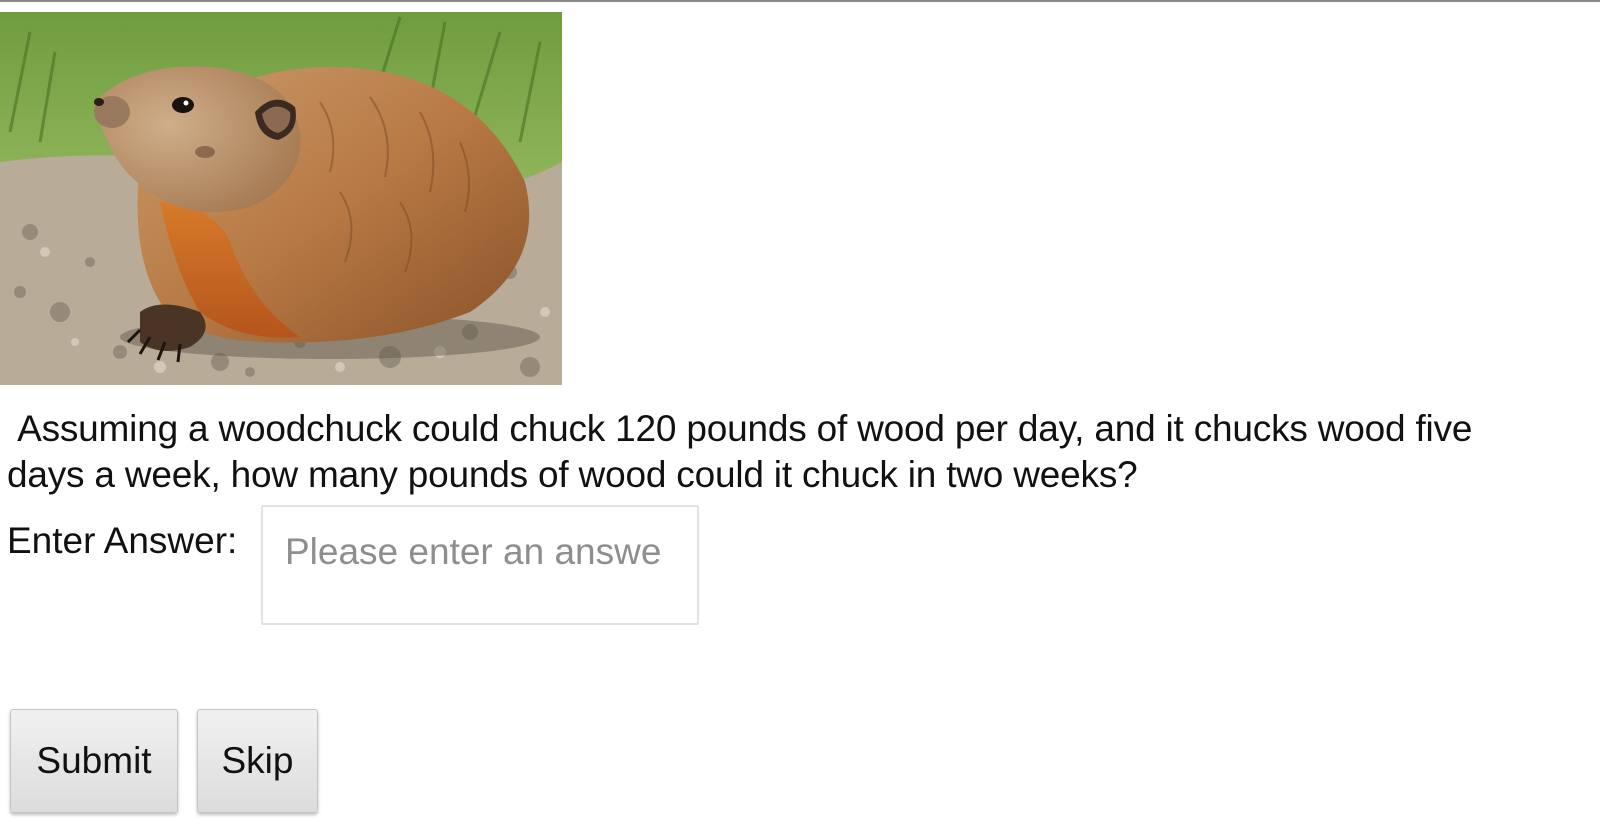 This screenshot has width=1600, height=826. I want to click on answer-label: Enter Answer:, so click(122, 540).